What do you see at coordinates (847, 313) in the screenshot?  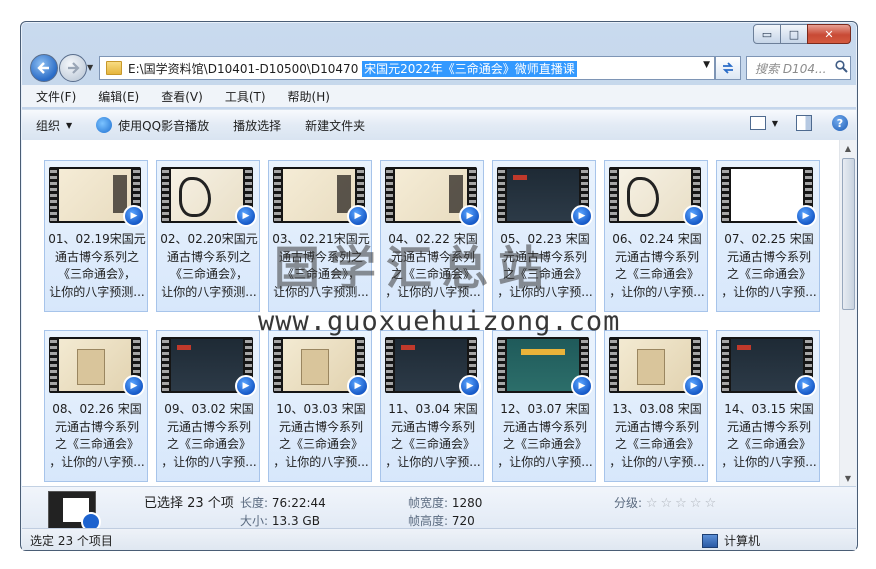 I see `vertical-scrollbar: ▲ ▼` at bounding box center [847, 313].